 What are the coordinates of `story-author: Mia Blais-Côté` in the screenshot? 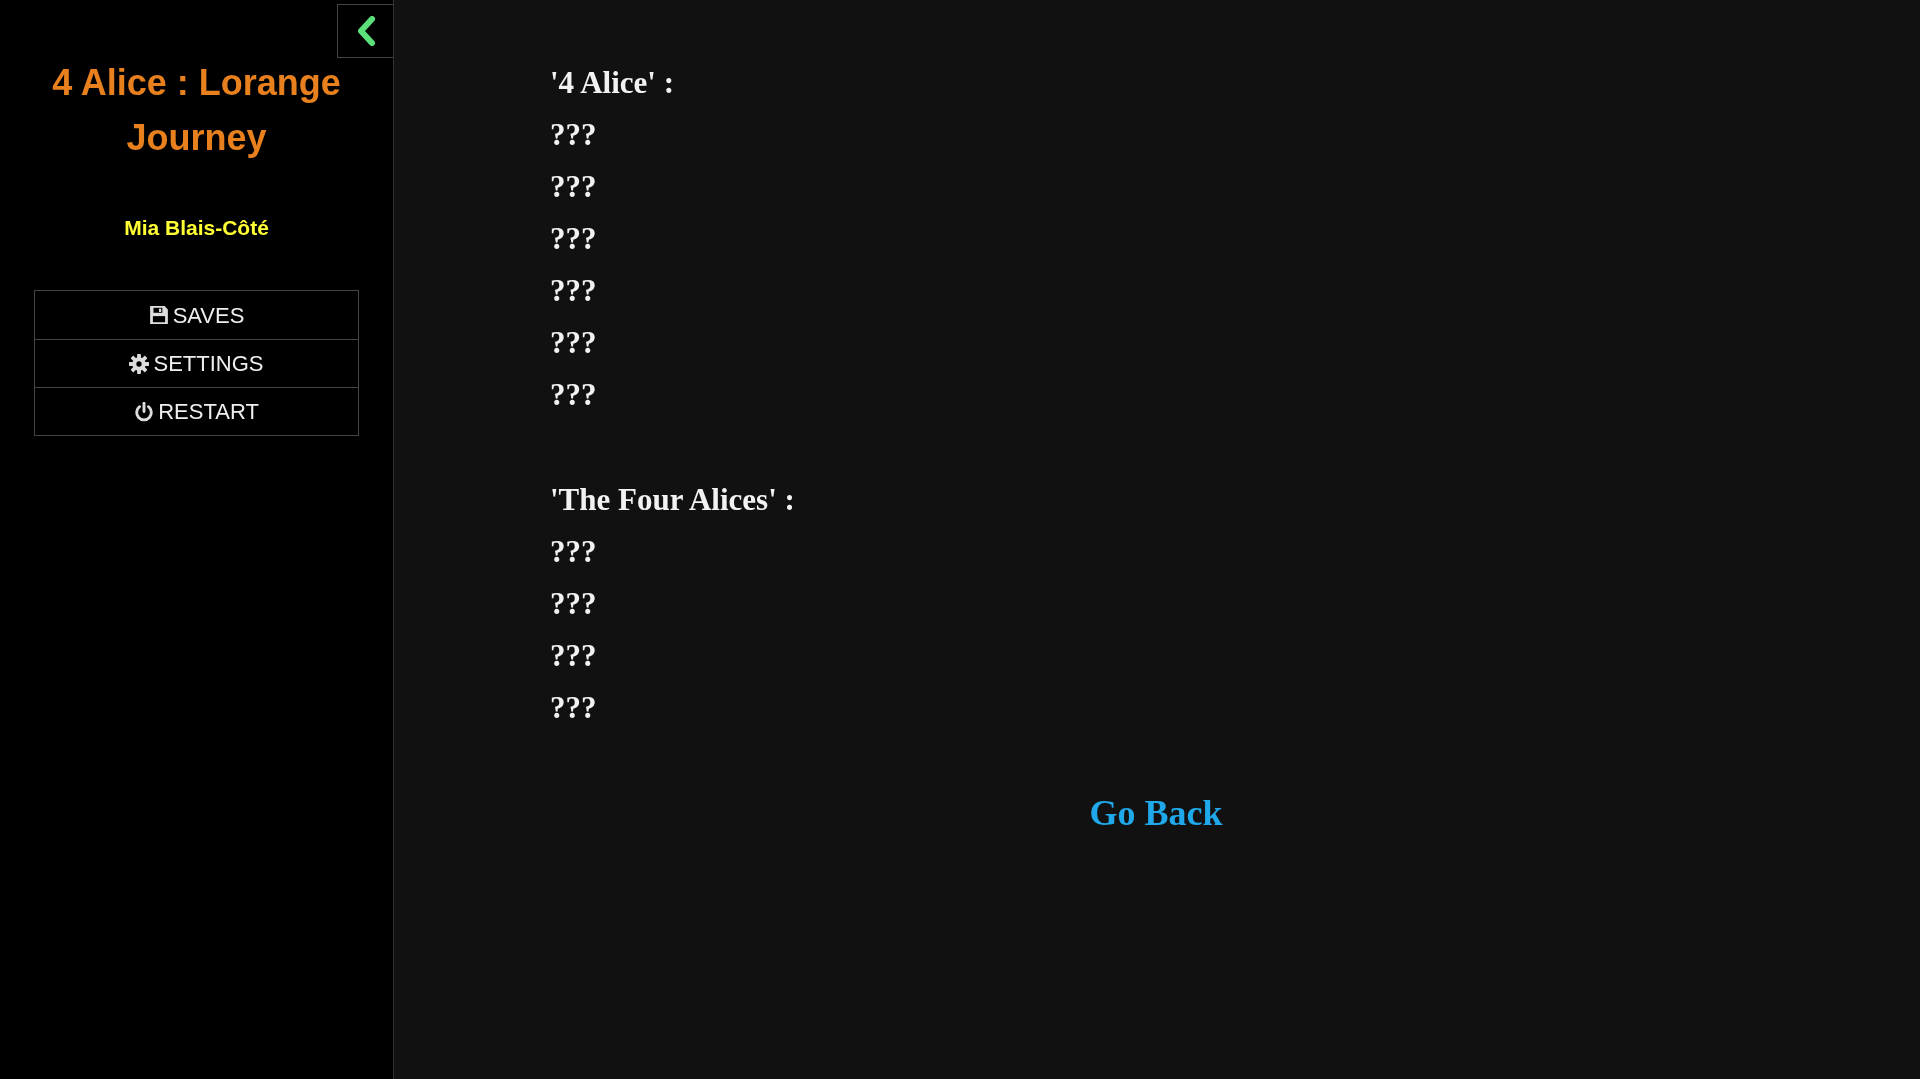 It's located at (196, 228).